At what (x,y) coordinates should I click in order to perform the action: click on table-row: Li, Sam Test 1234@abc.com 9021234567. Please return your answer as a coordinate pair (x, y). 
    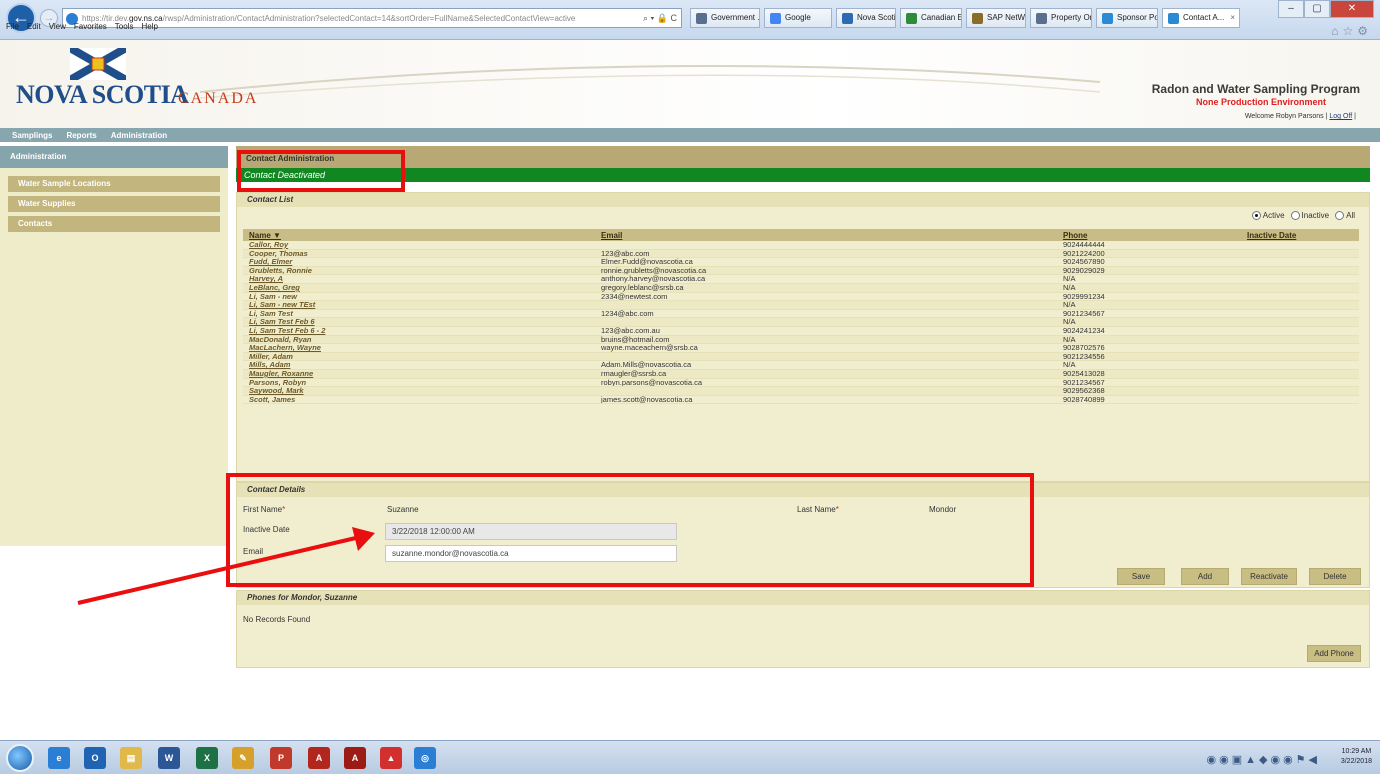
    Looking at the image, I should click on (801, 314).